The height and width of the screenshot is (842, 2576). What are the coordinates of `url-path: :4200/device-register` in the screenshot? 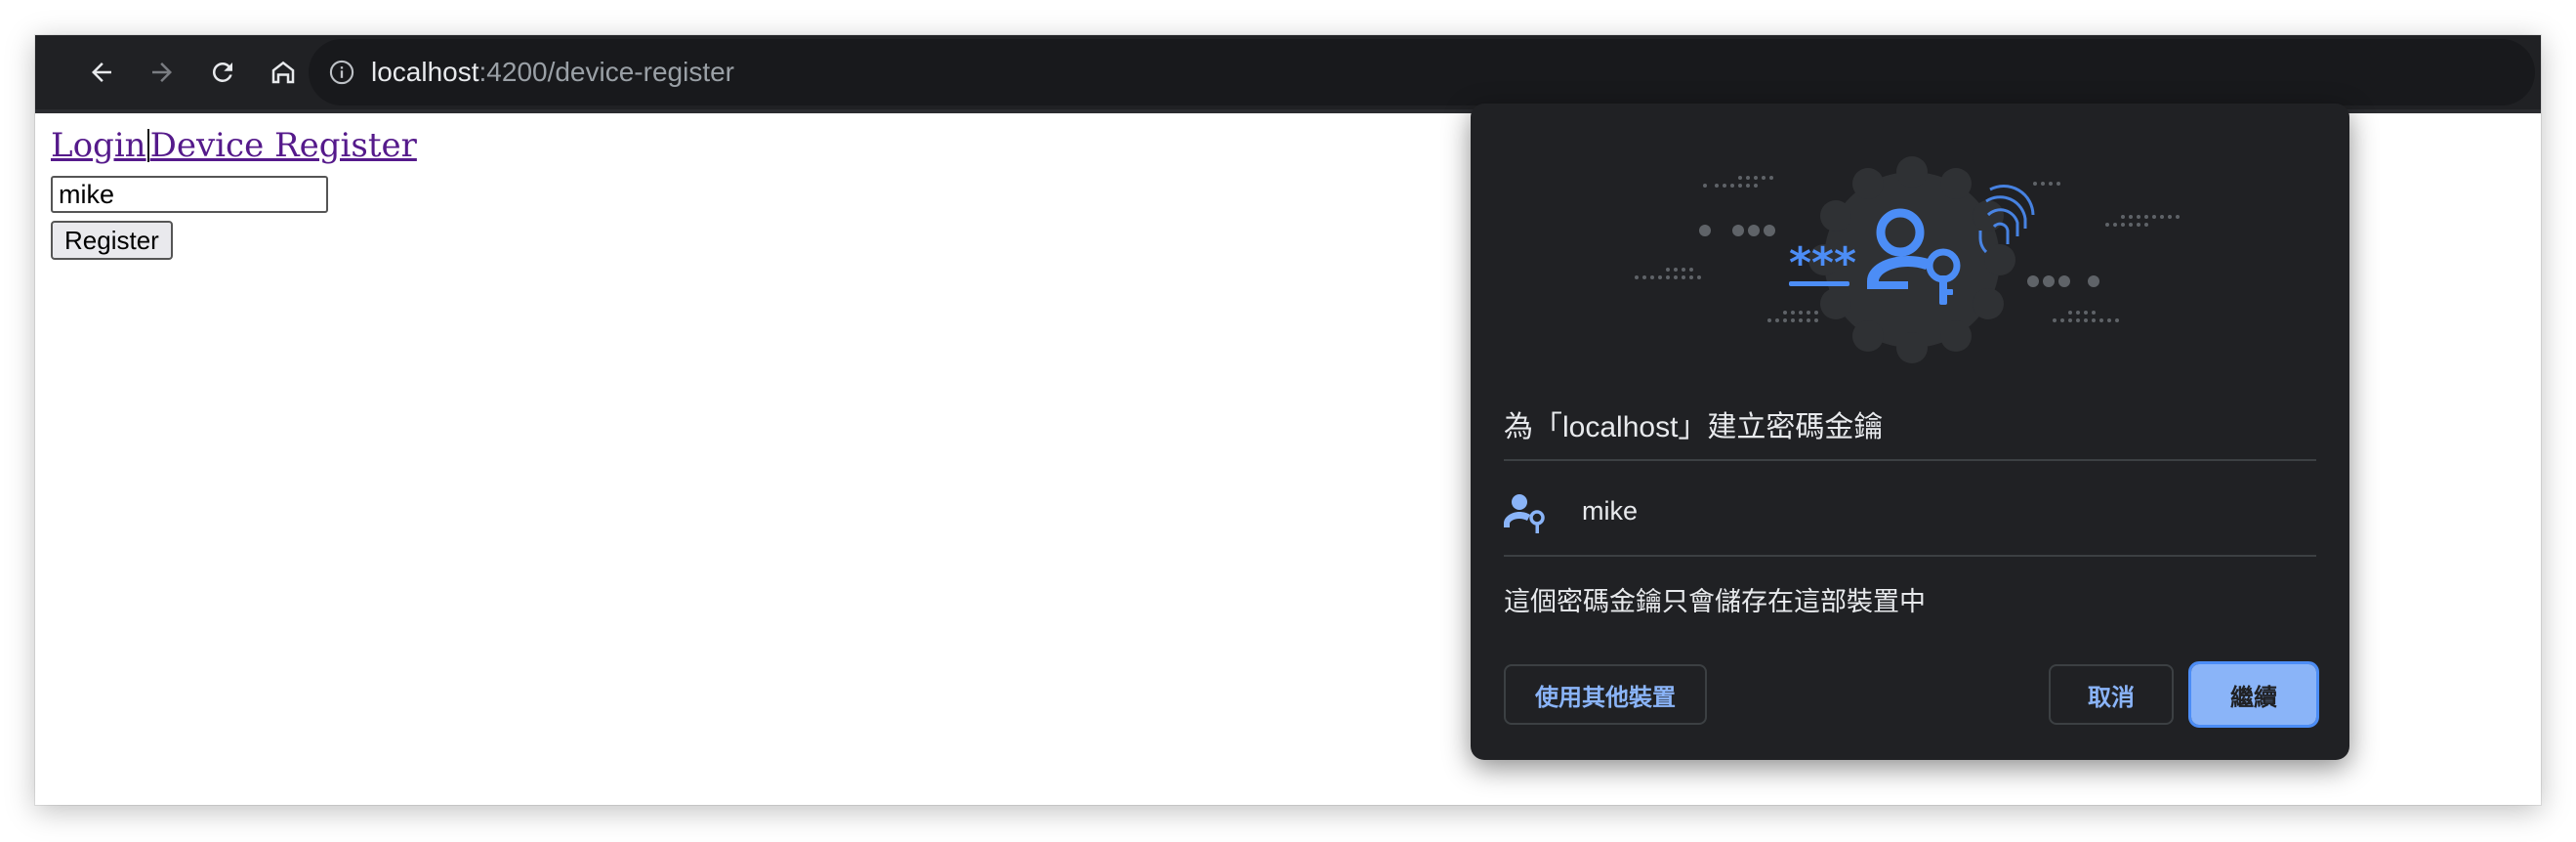 It's located at (606, 72).